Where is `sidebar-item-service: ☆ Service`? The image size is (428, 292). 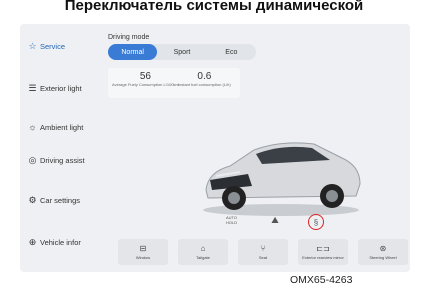
sidebar-item-service: ☆ Service is located at coordinates (46, 46).